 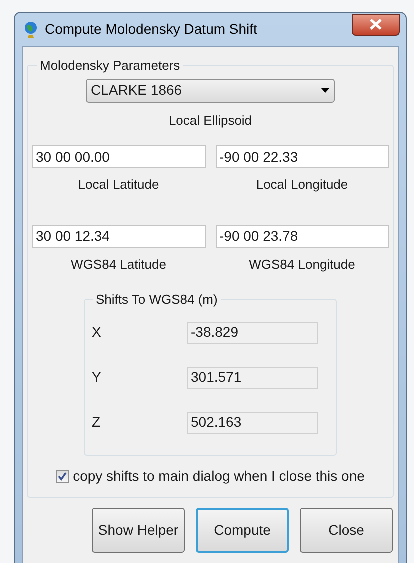 What do you see at coordinates (119, 156) in the screenshot?
I see `coordinate-field: 30 00 00.00` at bounding box center [119, 156].